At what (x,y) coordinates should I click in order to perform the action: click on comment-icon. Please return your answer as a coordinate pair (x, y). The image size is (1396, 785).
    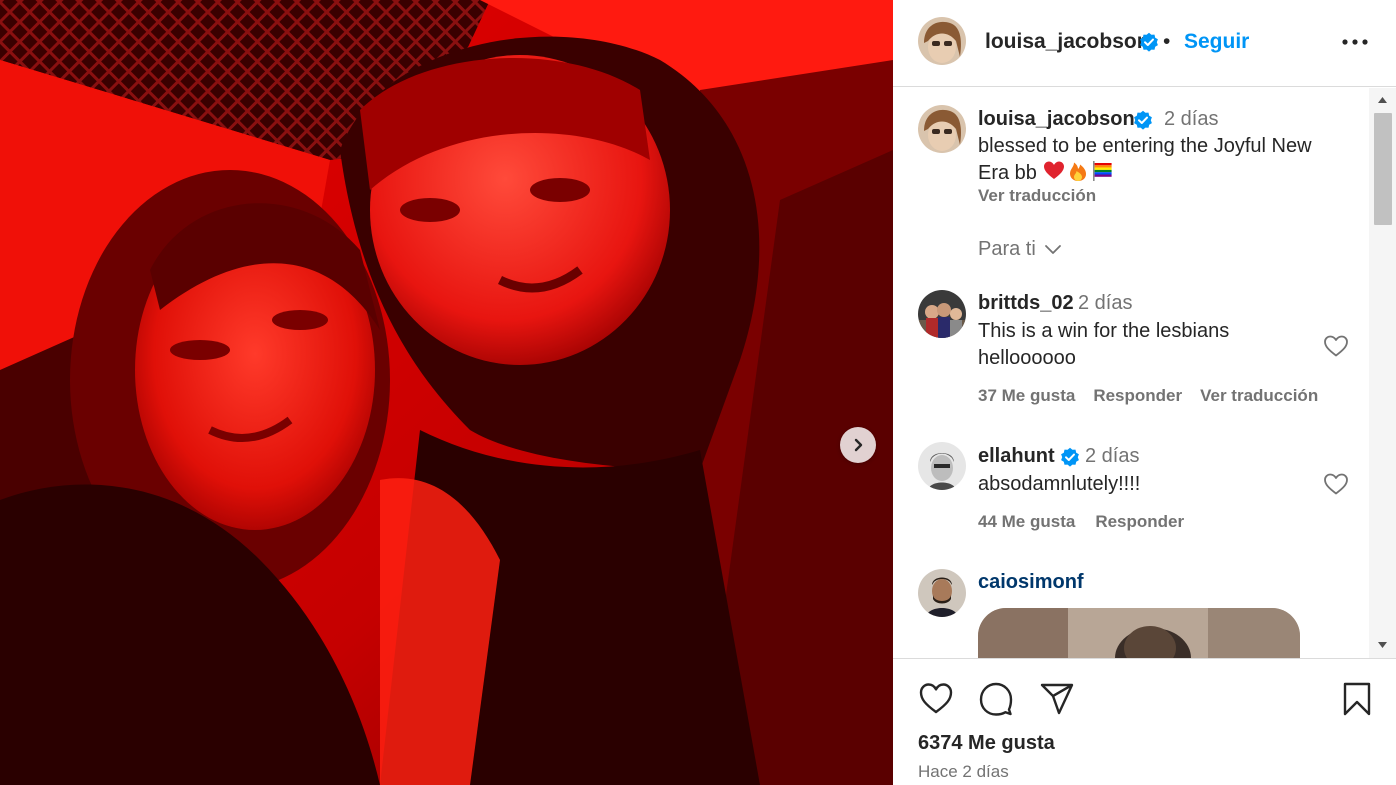
    Looking at the image, I should click on (996, 699).